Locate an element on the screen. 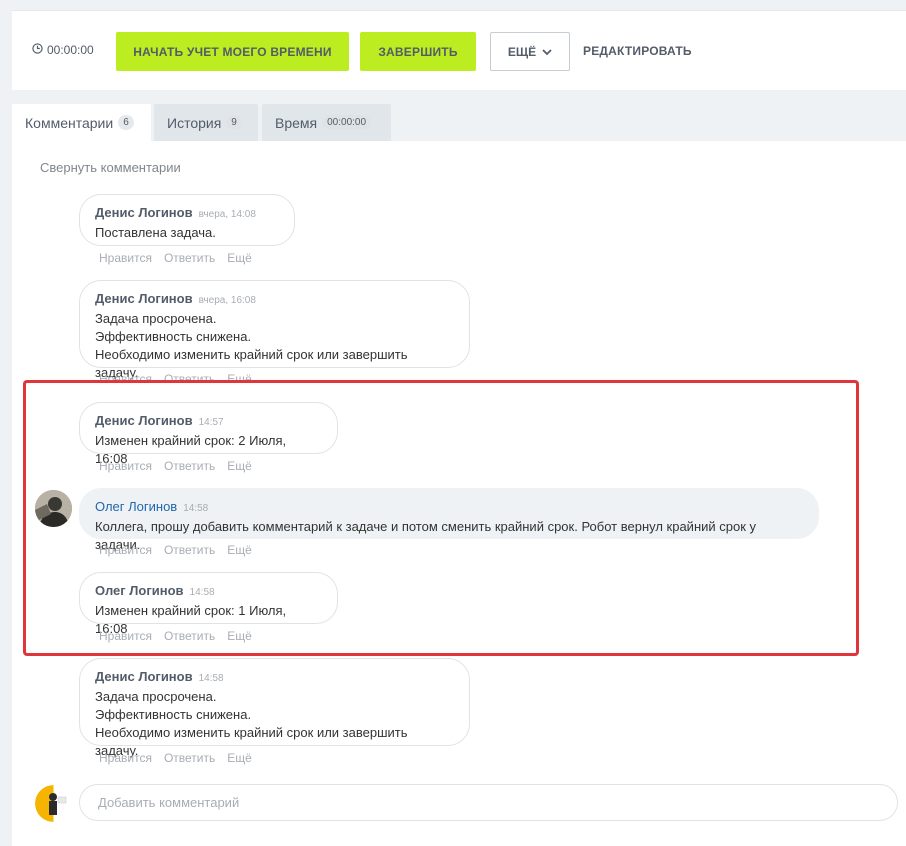  timer: 00:00:00 is located at coordinates (63, 50).